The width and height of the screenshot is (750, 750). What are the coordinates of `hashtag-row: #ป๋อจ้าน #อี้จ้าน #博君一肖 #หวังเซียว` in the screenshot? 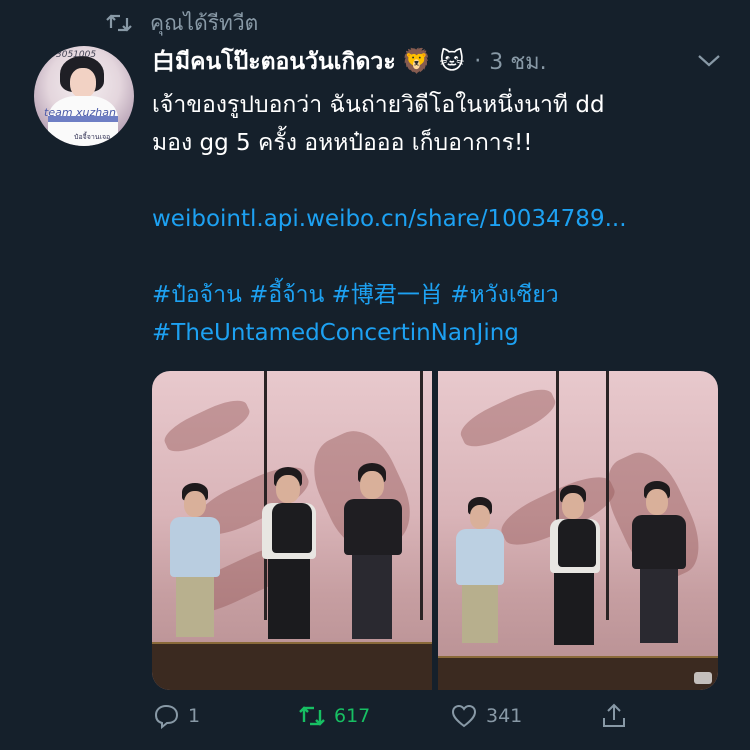 It's located at (442, 295).